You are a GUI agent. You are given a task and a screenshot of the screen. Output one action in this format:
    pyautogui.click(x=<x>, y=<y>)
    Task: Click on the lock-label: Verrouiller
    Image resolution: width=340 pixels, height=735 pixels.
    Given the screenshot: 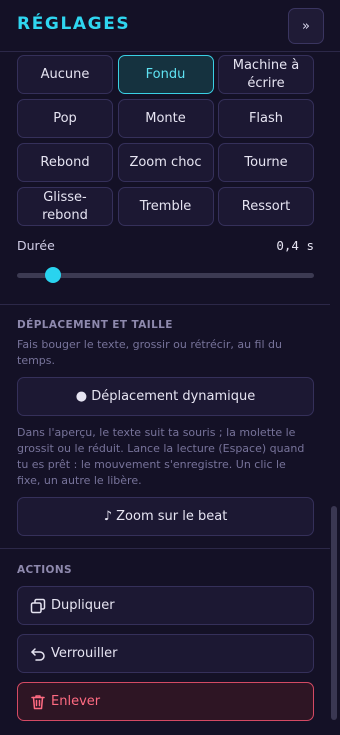 What is the action you would take?
    pyautogui.click(x=84, y=653)
    